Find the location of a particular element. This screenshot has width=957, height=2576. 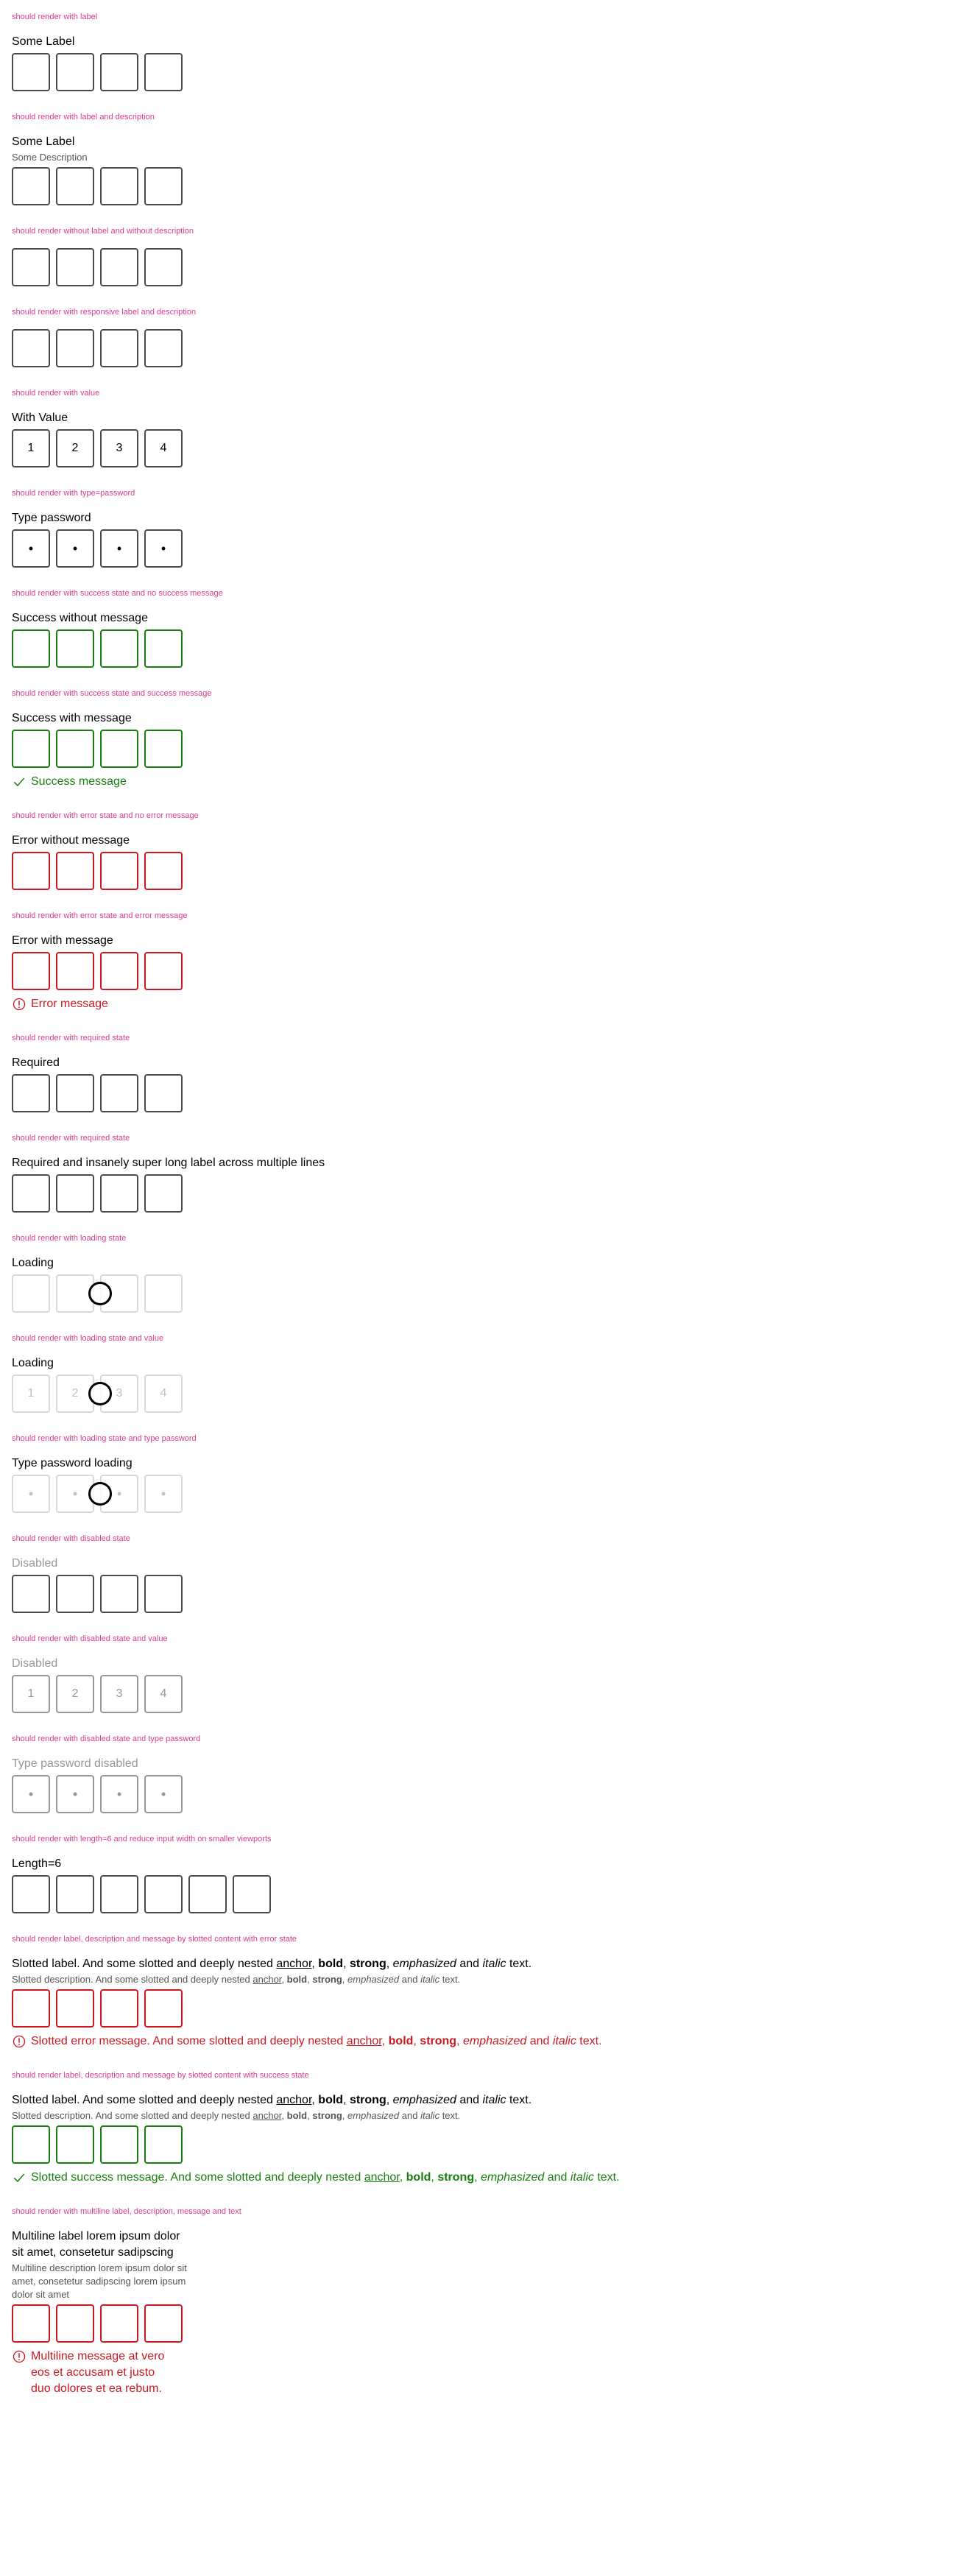

pin-input-2: 2 is located at coordinates (75, 448).